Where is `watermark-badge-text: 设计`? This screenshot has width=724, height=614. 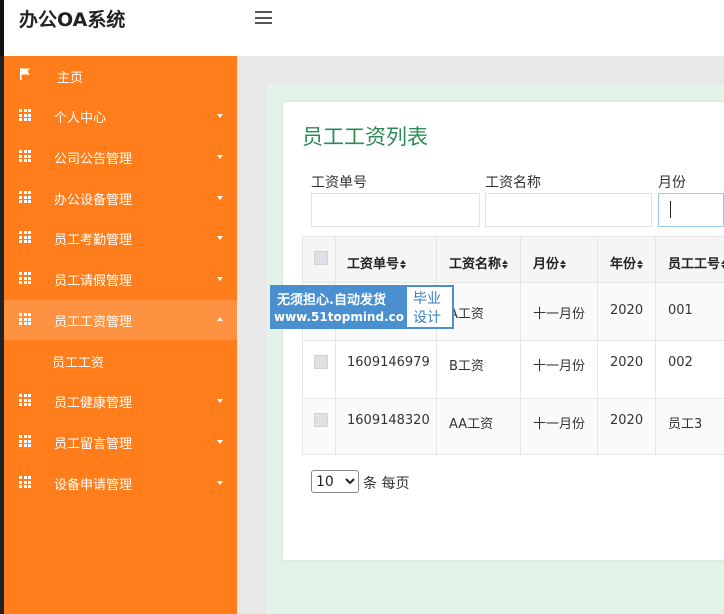
watermark-badge-text: 设计 is located at coordinates (427, 318).